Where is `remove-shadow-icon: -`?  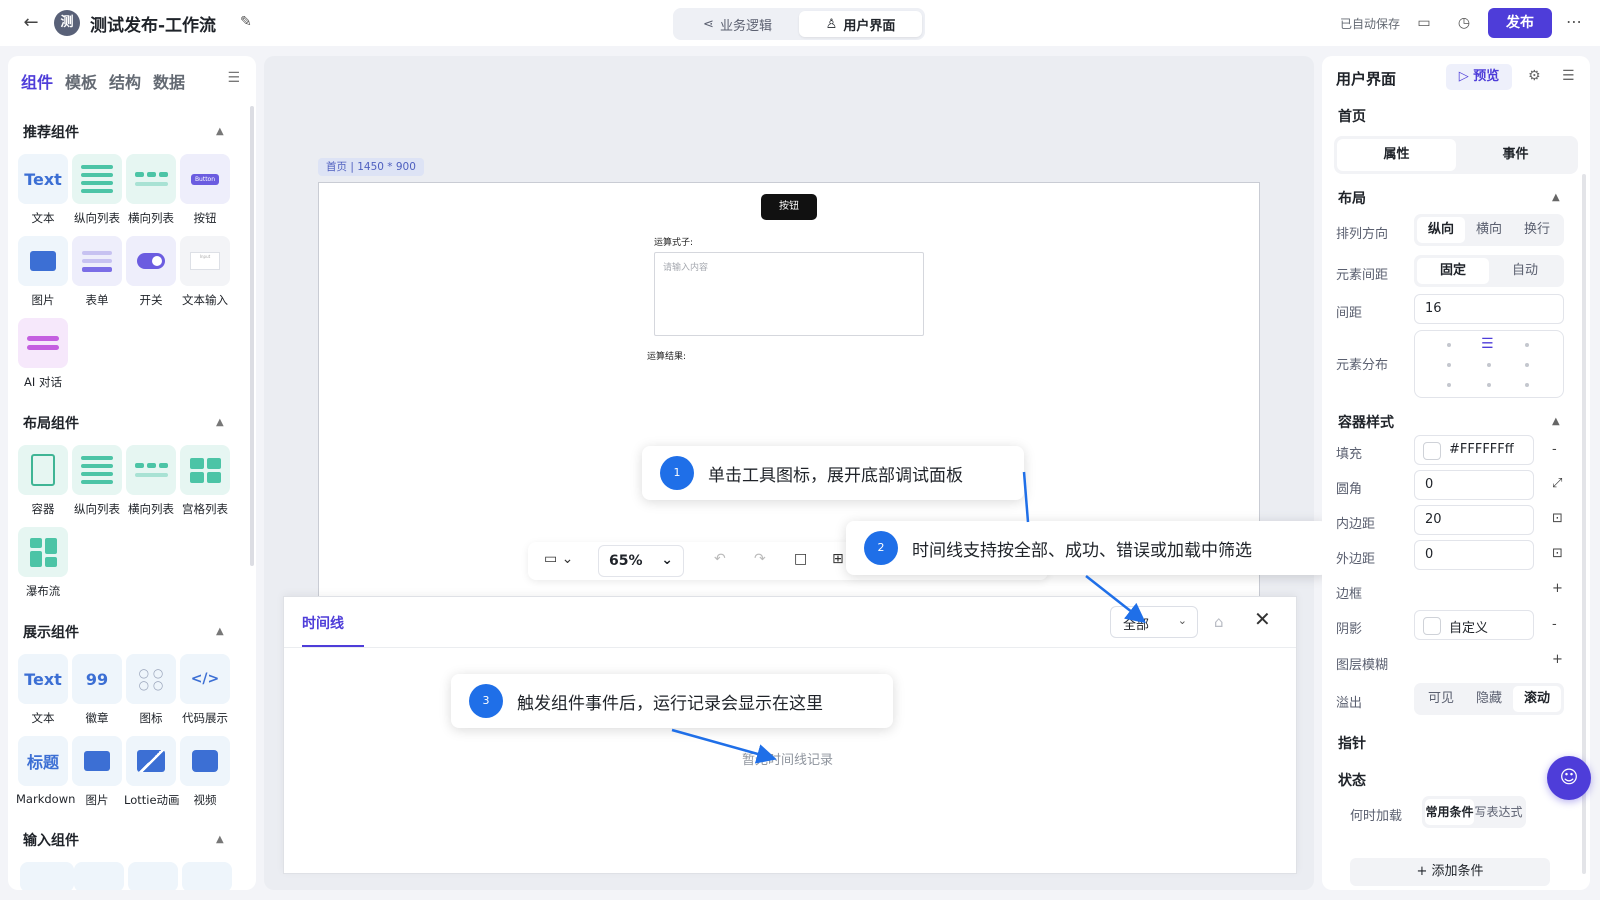
remove-shadow-icon: - is located at coordinates (1554, 624).